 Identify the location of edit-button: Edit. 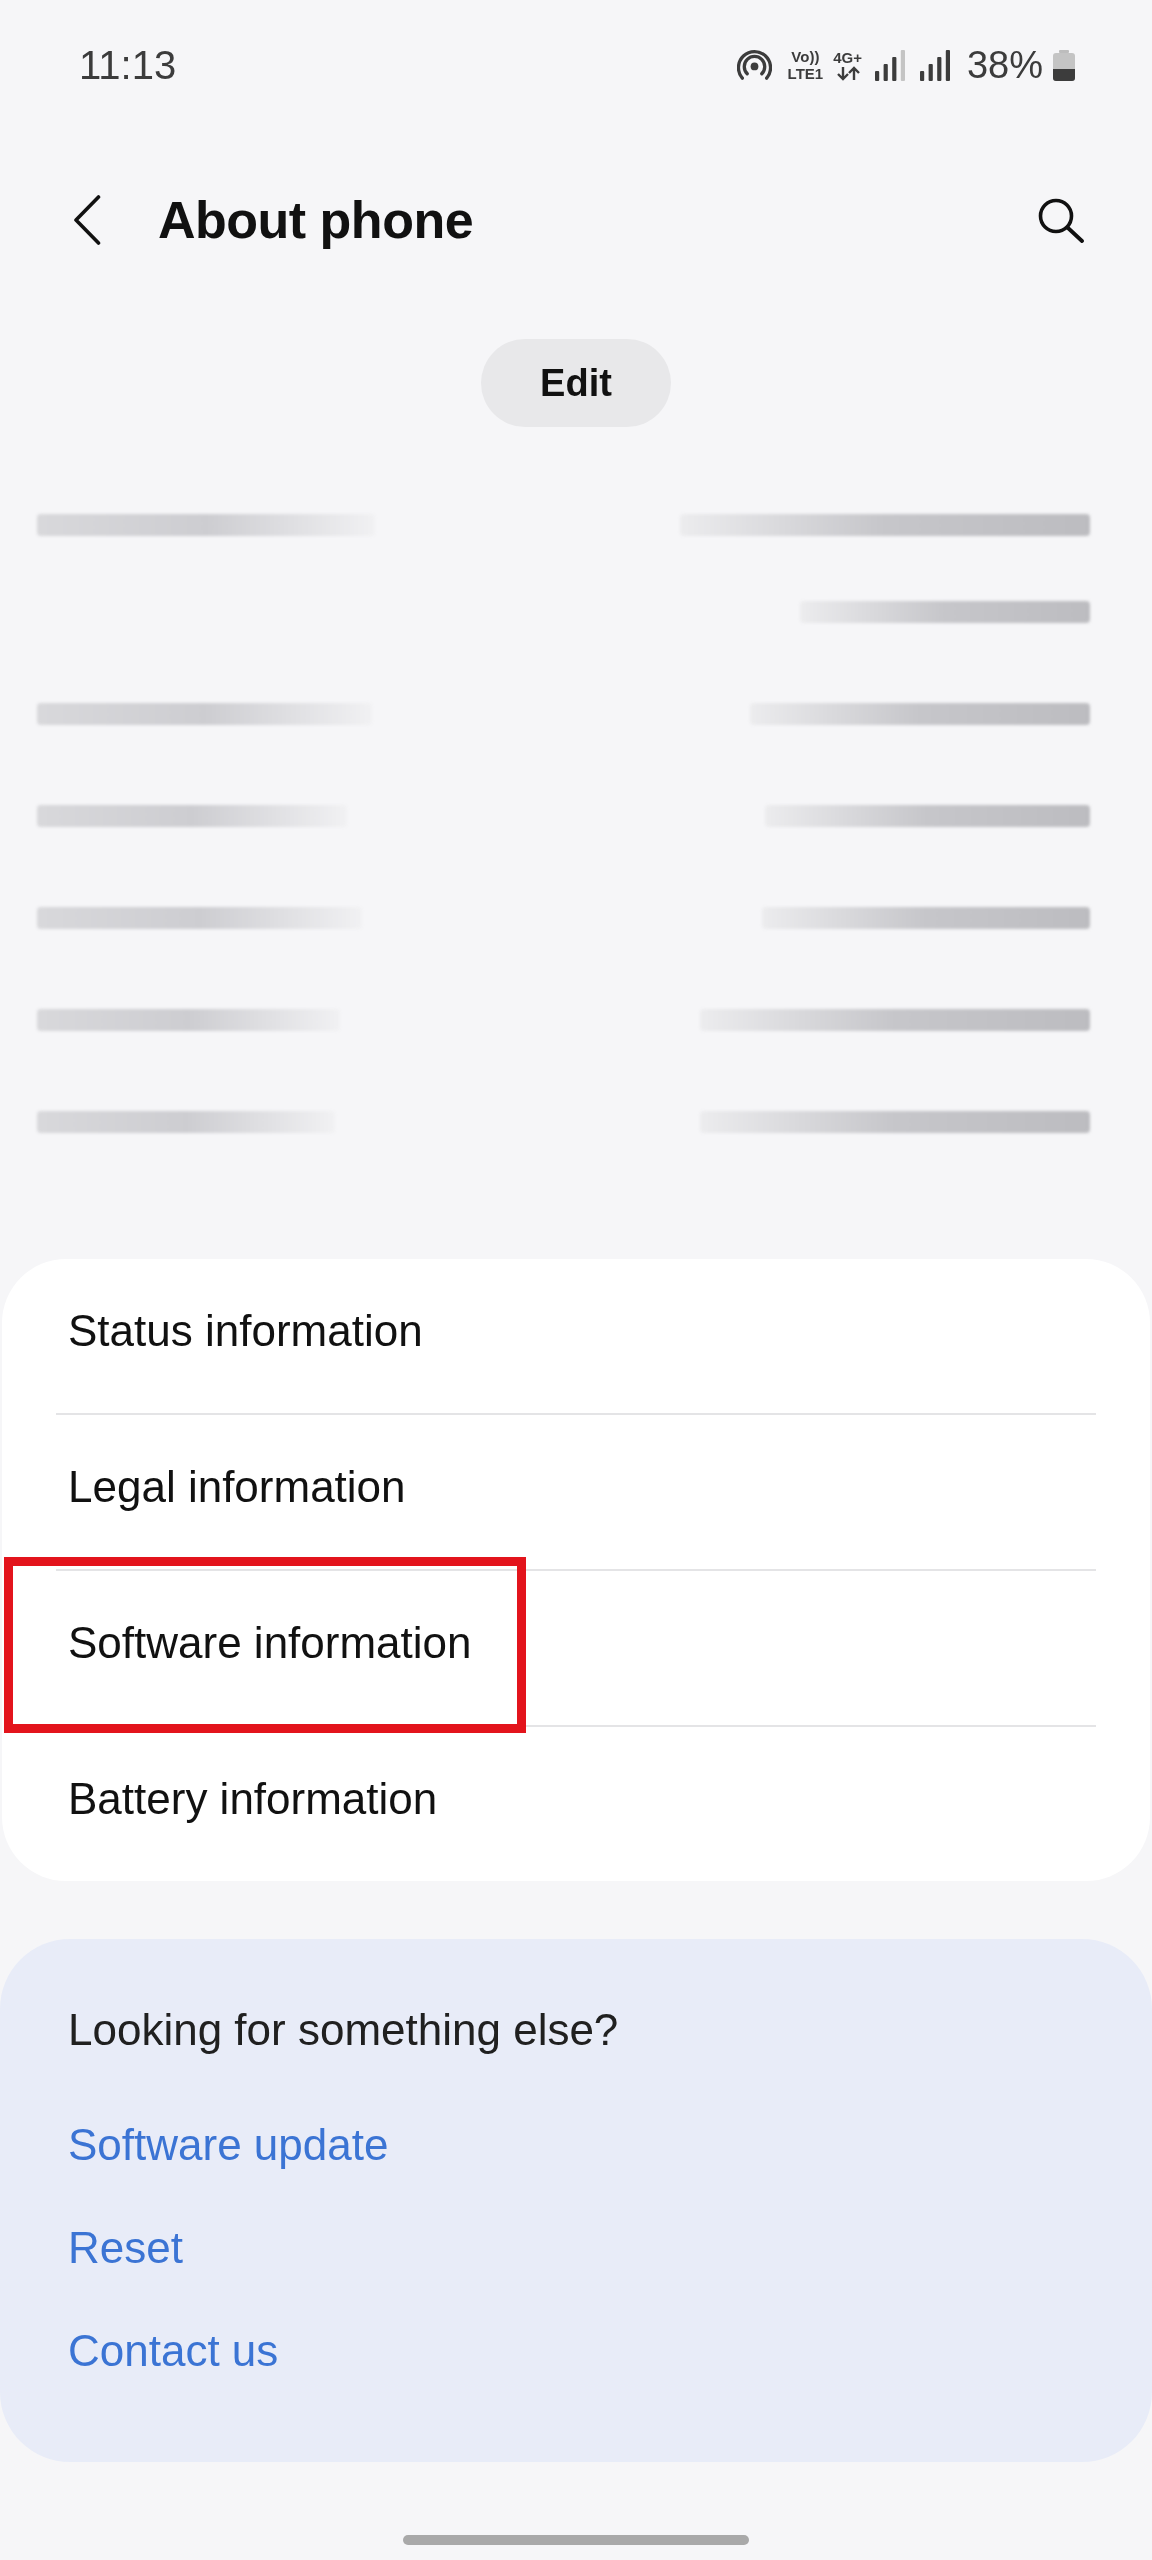
(576, 383).